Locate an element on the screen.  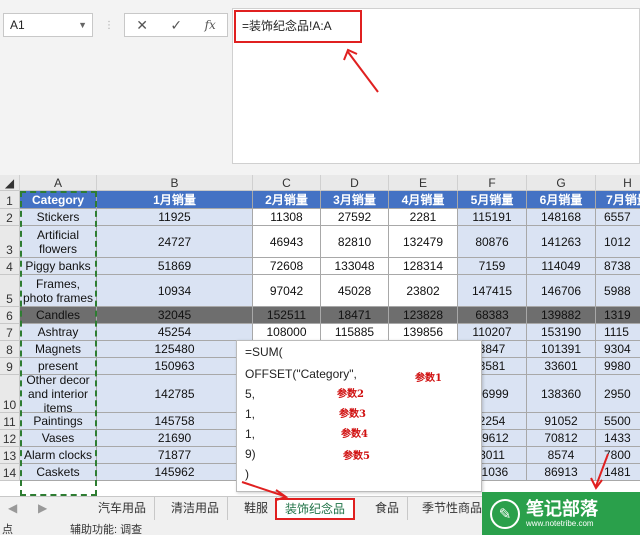
value-cell: 1433 is located at coordinates (618, 438).